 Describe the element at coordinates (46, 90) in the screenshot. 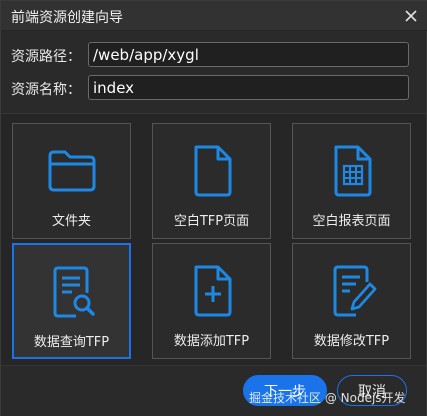

I see `name-label: 资源名称：` at that location.